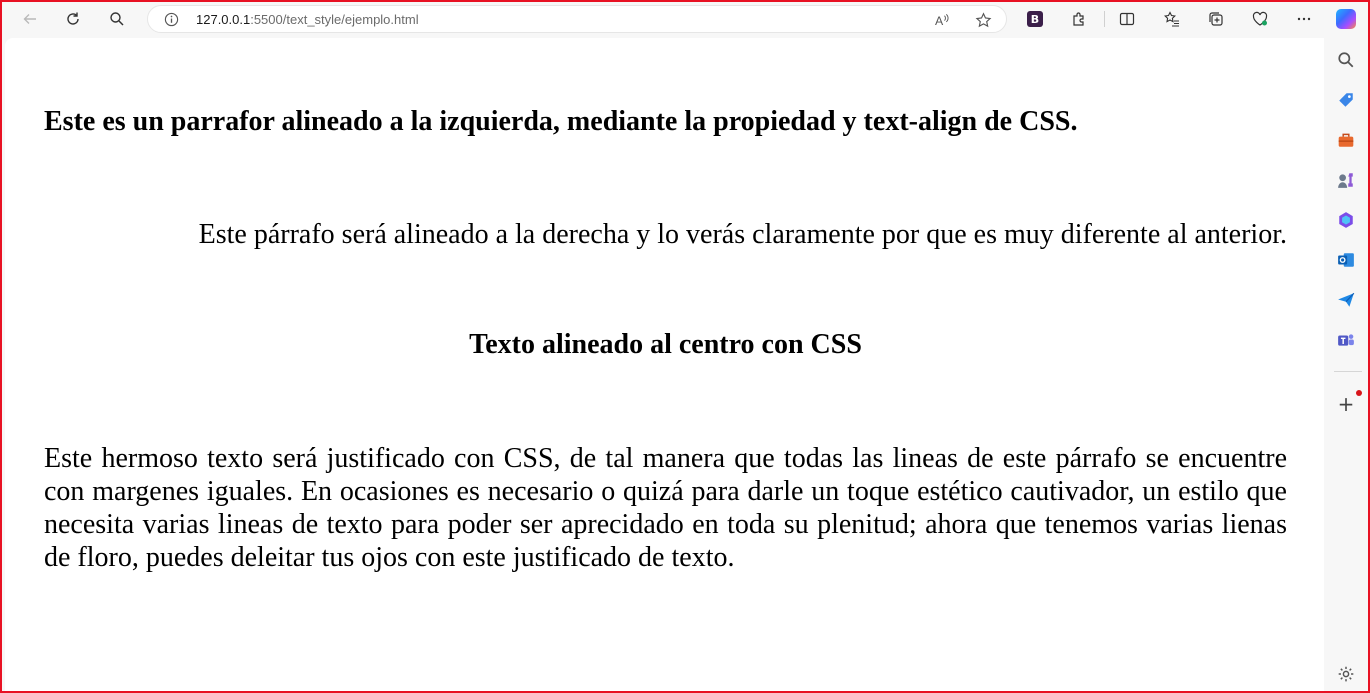 This screenshot has width=1370, height=693. I want to click on split-screen-icon, so click(1127, 19).